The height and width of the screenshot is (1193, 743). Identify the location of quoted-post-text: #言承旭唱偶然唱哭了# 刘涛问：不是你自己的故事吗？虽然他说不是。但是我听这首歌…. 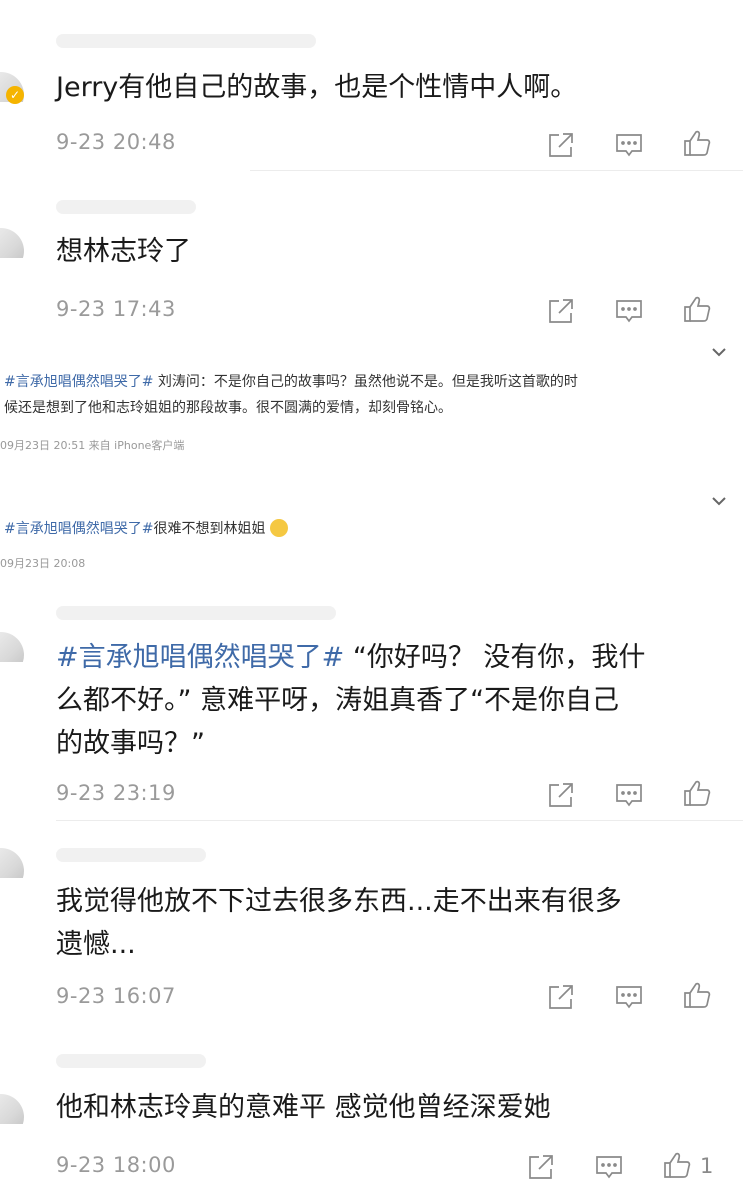
(291, 395).